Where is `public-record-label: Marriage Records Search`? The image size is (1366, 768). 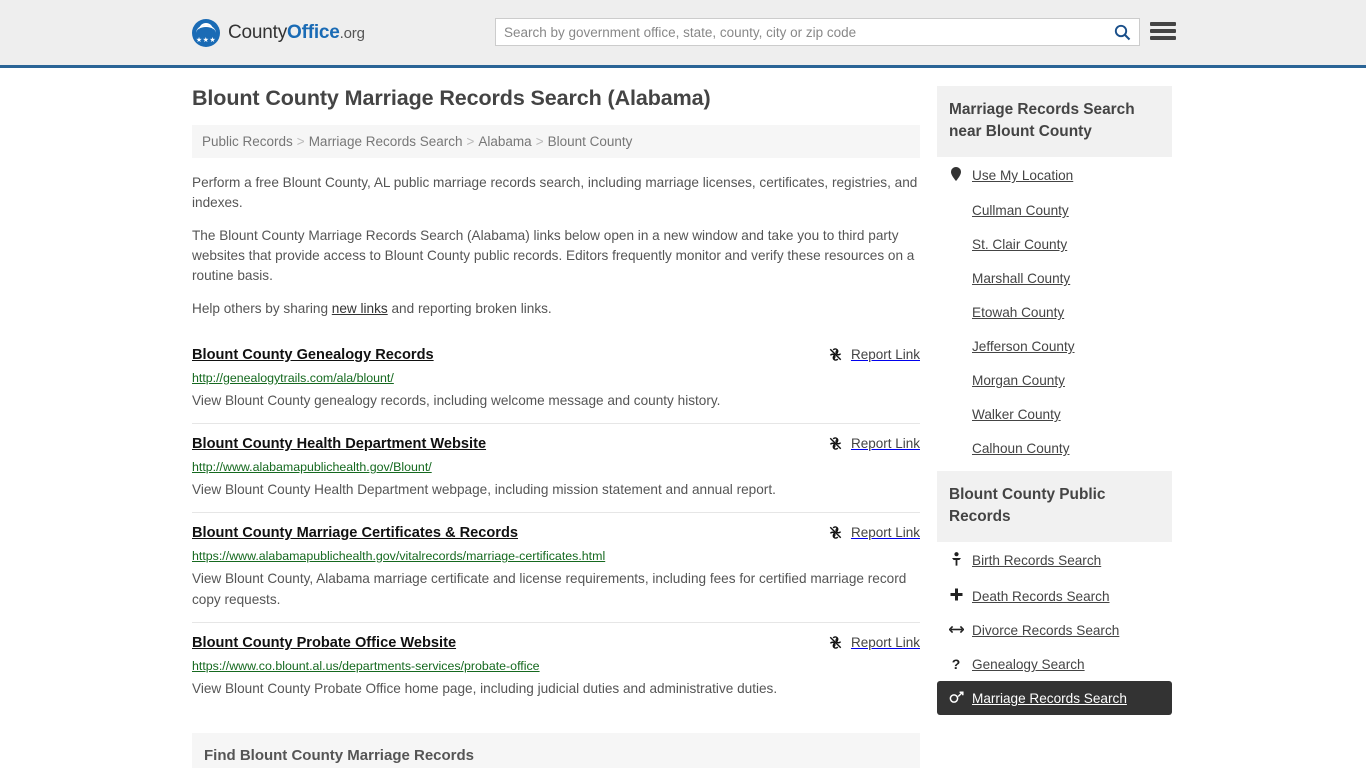 public-record-label: Marriage Records Search is located at coordinates (1049, 698).